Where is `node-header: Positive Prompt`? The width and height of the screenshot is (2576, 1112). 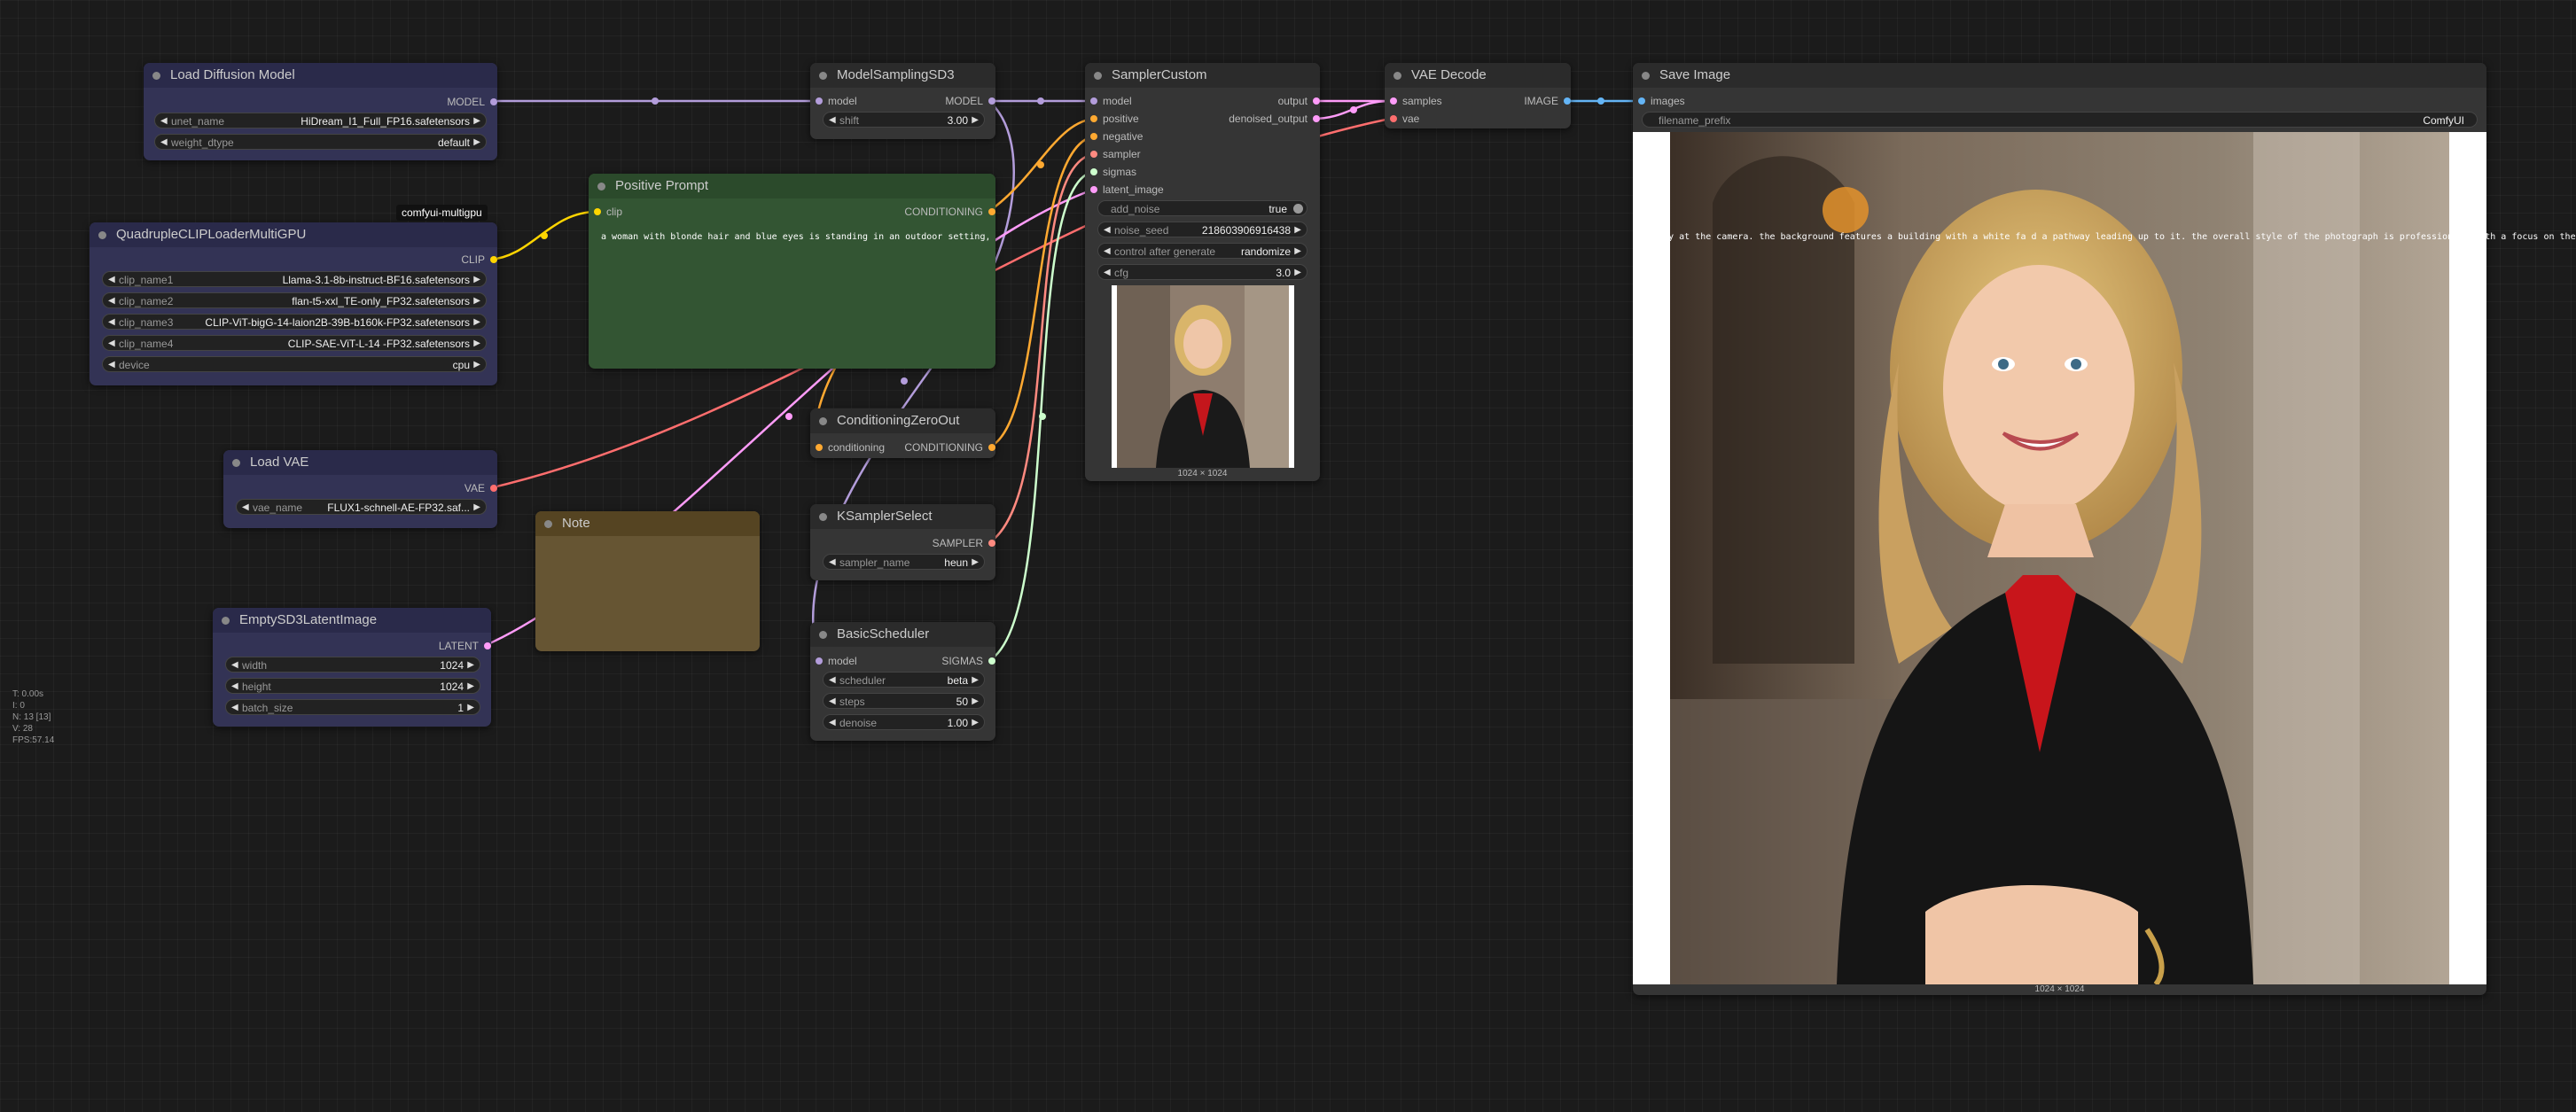
node-header: Positive Prompt is located at coordinates (792, 186).